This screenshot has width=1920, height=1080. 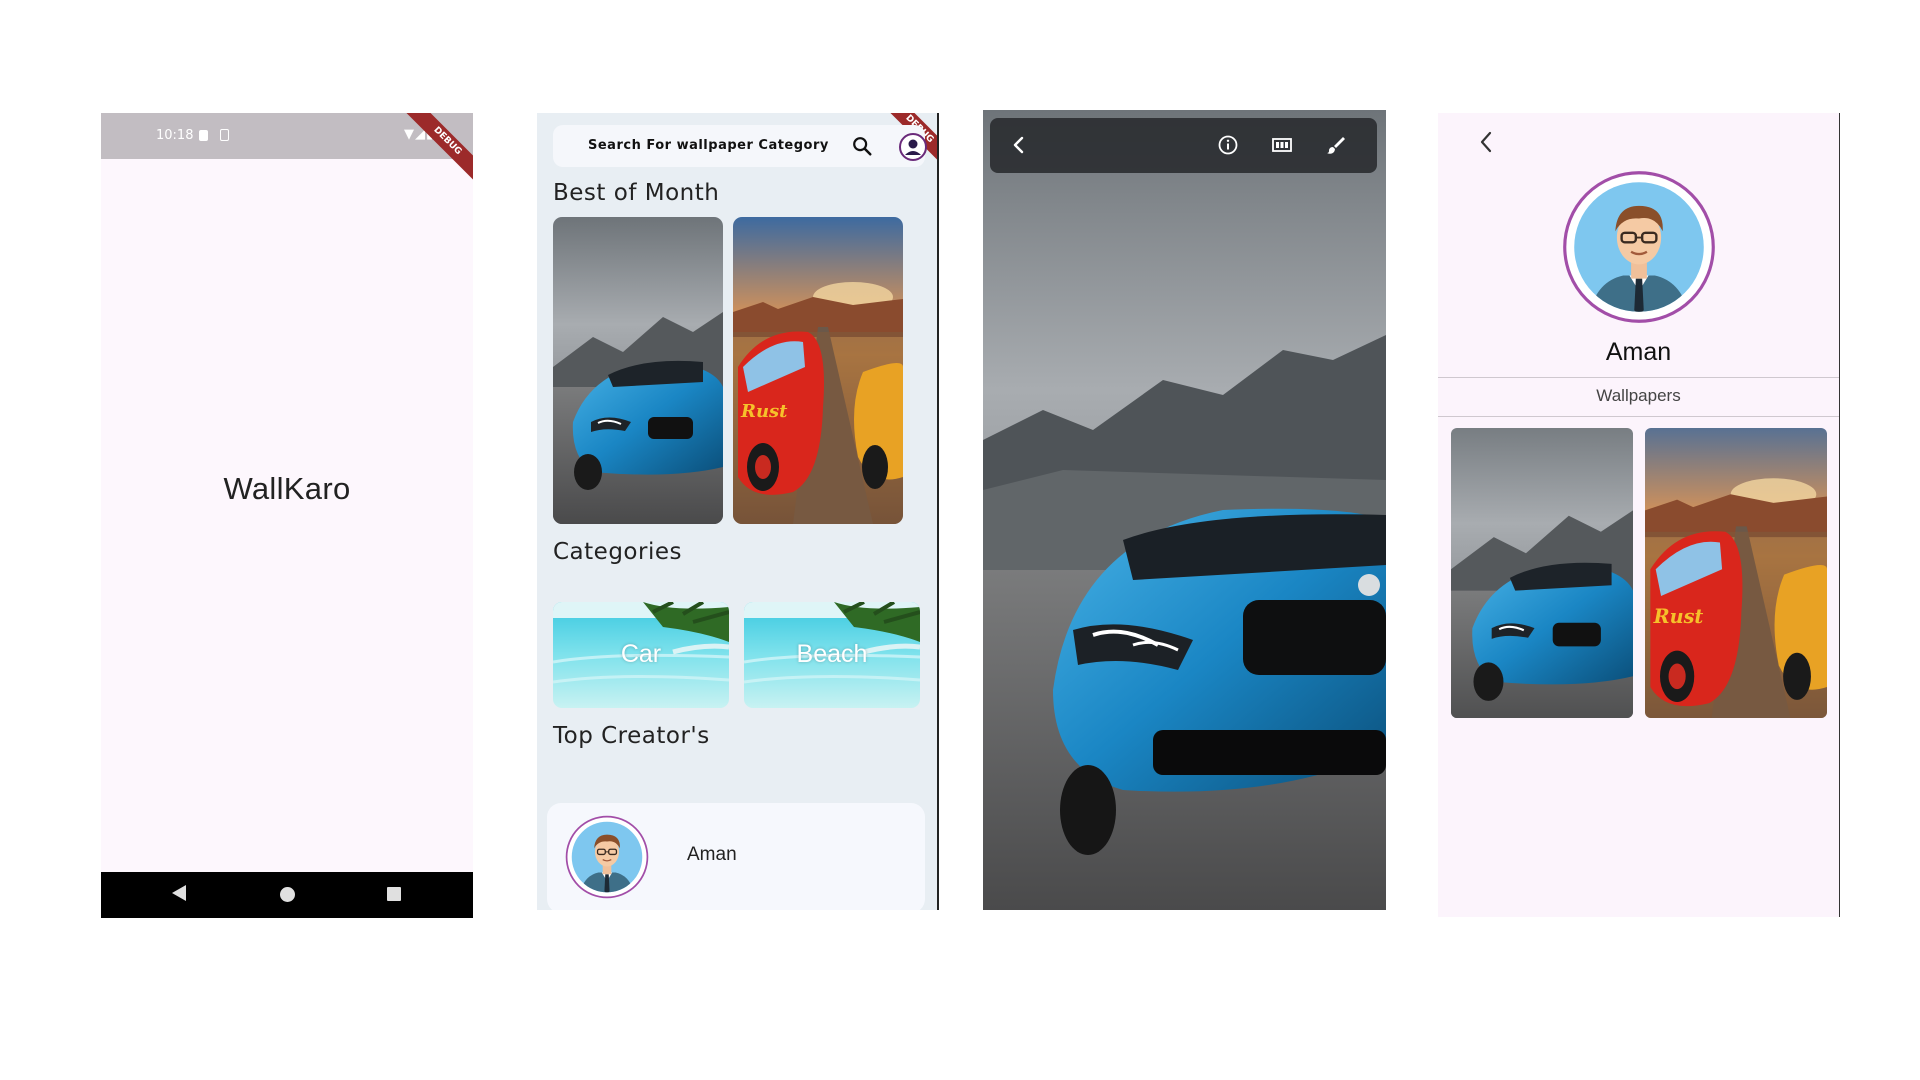 What do you see at coordinates (203, 135) in the screenshot?
I see `sim-icon` at bounding box center [203, 135].